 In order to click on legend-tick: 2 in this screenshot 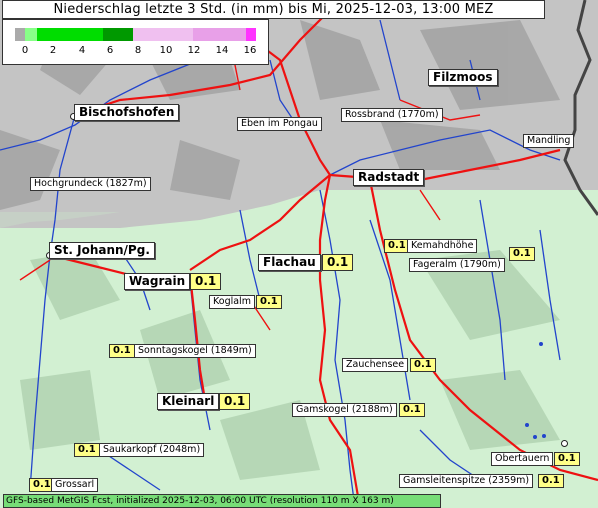, I will do `click(53, 50)`.